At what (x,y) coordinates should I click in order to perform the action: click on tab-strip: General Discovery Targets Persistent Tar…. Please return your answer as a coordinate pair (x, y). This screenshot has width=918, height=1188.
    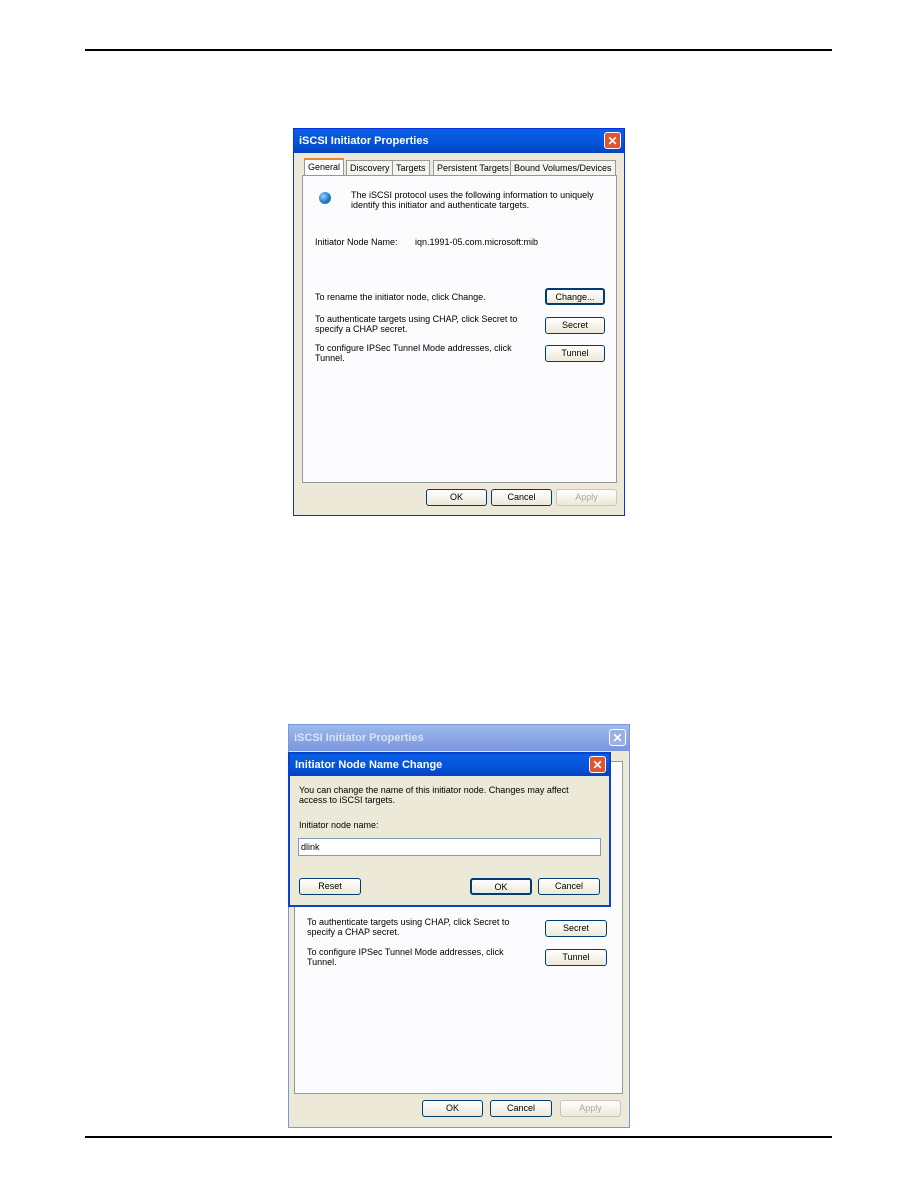
    Looking at the image, I should click on (460, 167).